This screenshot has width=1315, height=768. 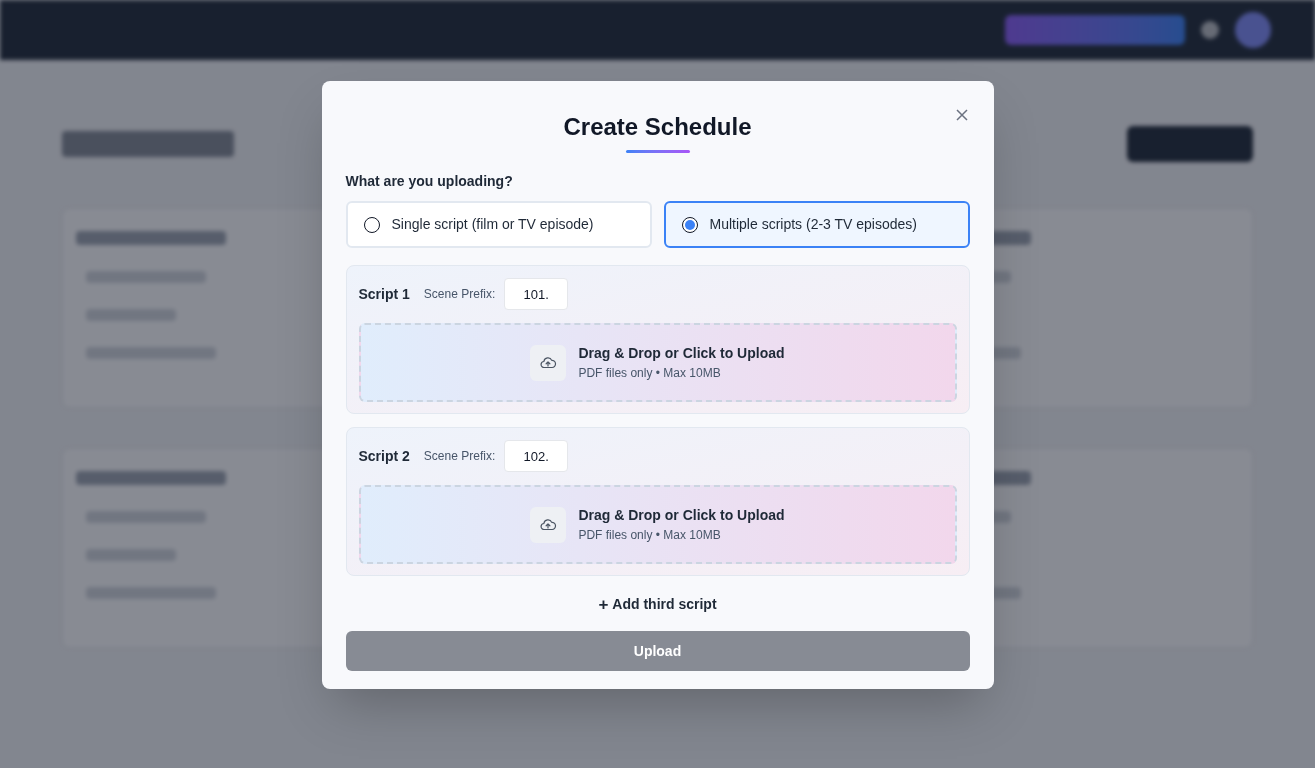 What do you see at coordinates (384, 456) in the screenshot?
I see `script-label: Script 2` at bounding box center [384, 456].